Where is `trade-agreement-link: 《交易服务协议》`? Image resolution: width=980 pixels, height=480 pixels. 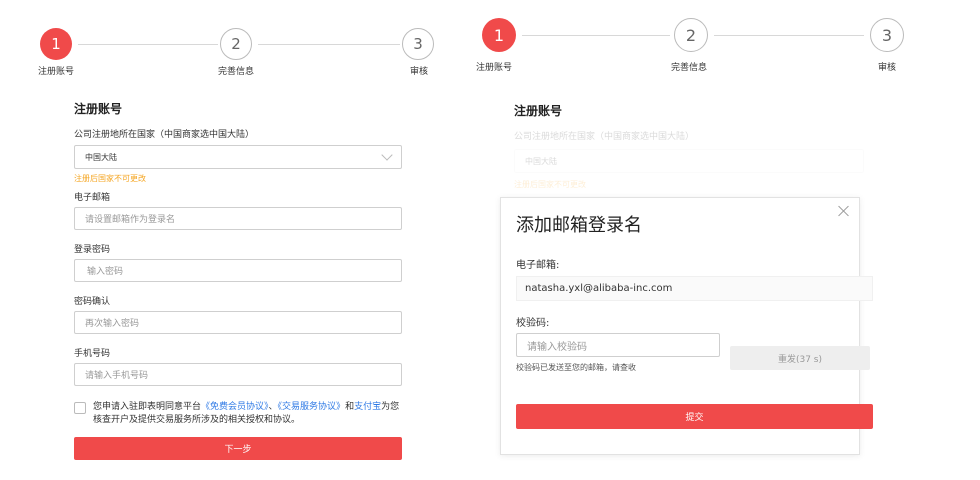
trade-agreement-link: 《交易服务协议》 is located at coordinates (312, 407).